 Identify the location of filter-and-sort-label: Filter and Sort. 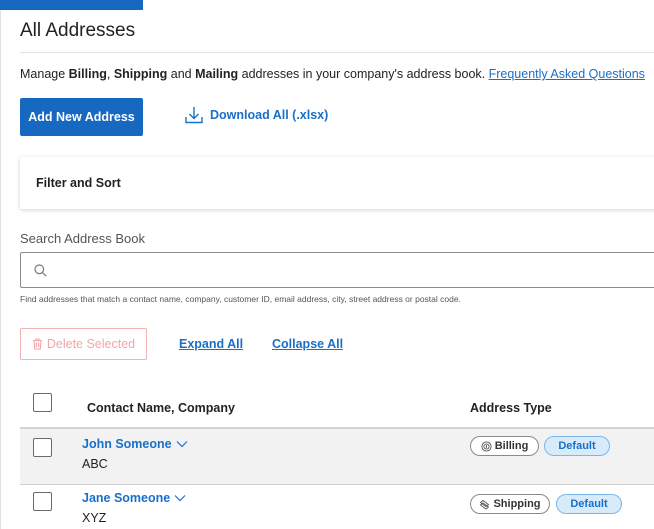
(78, 183).